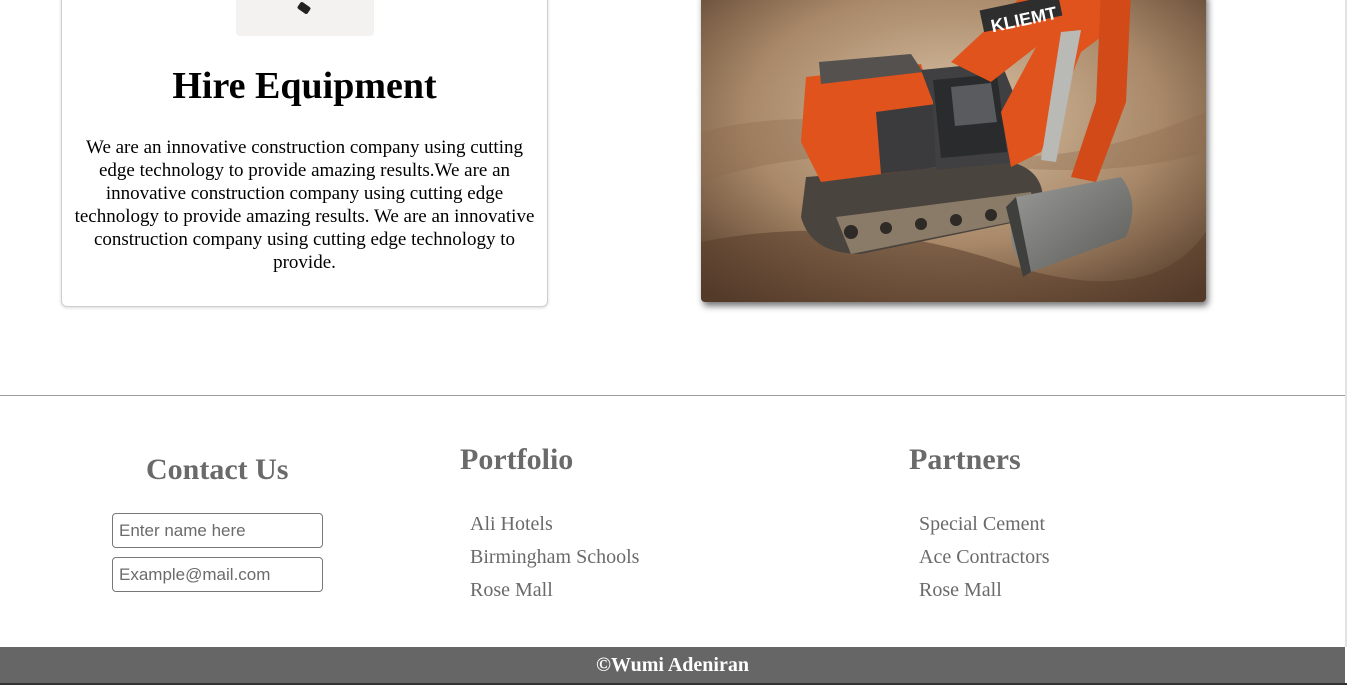  What do you see at coordinates (672, 395) in the screenshot?
I see `section-divider` at bounding box center [672, 395].